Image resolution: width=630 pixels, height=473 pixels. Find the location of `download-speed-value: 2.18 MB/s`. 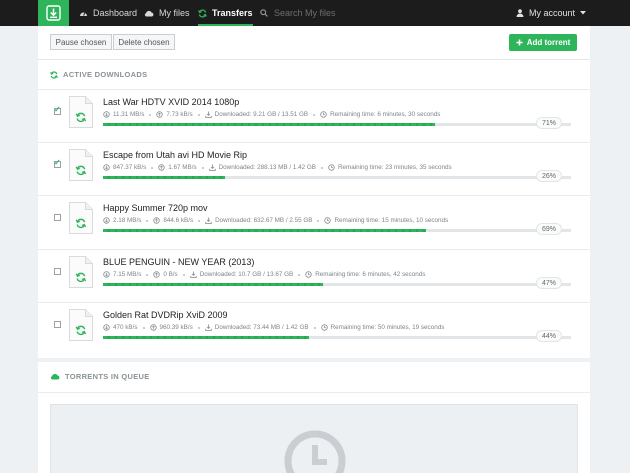

download-speed-value: 2.18 MB/s is located at coordinates (127, 220).